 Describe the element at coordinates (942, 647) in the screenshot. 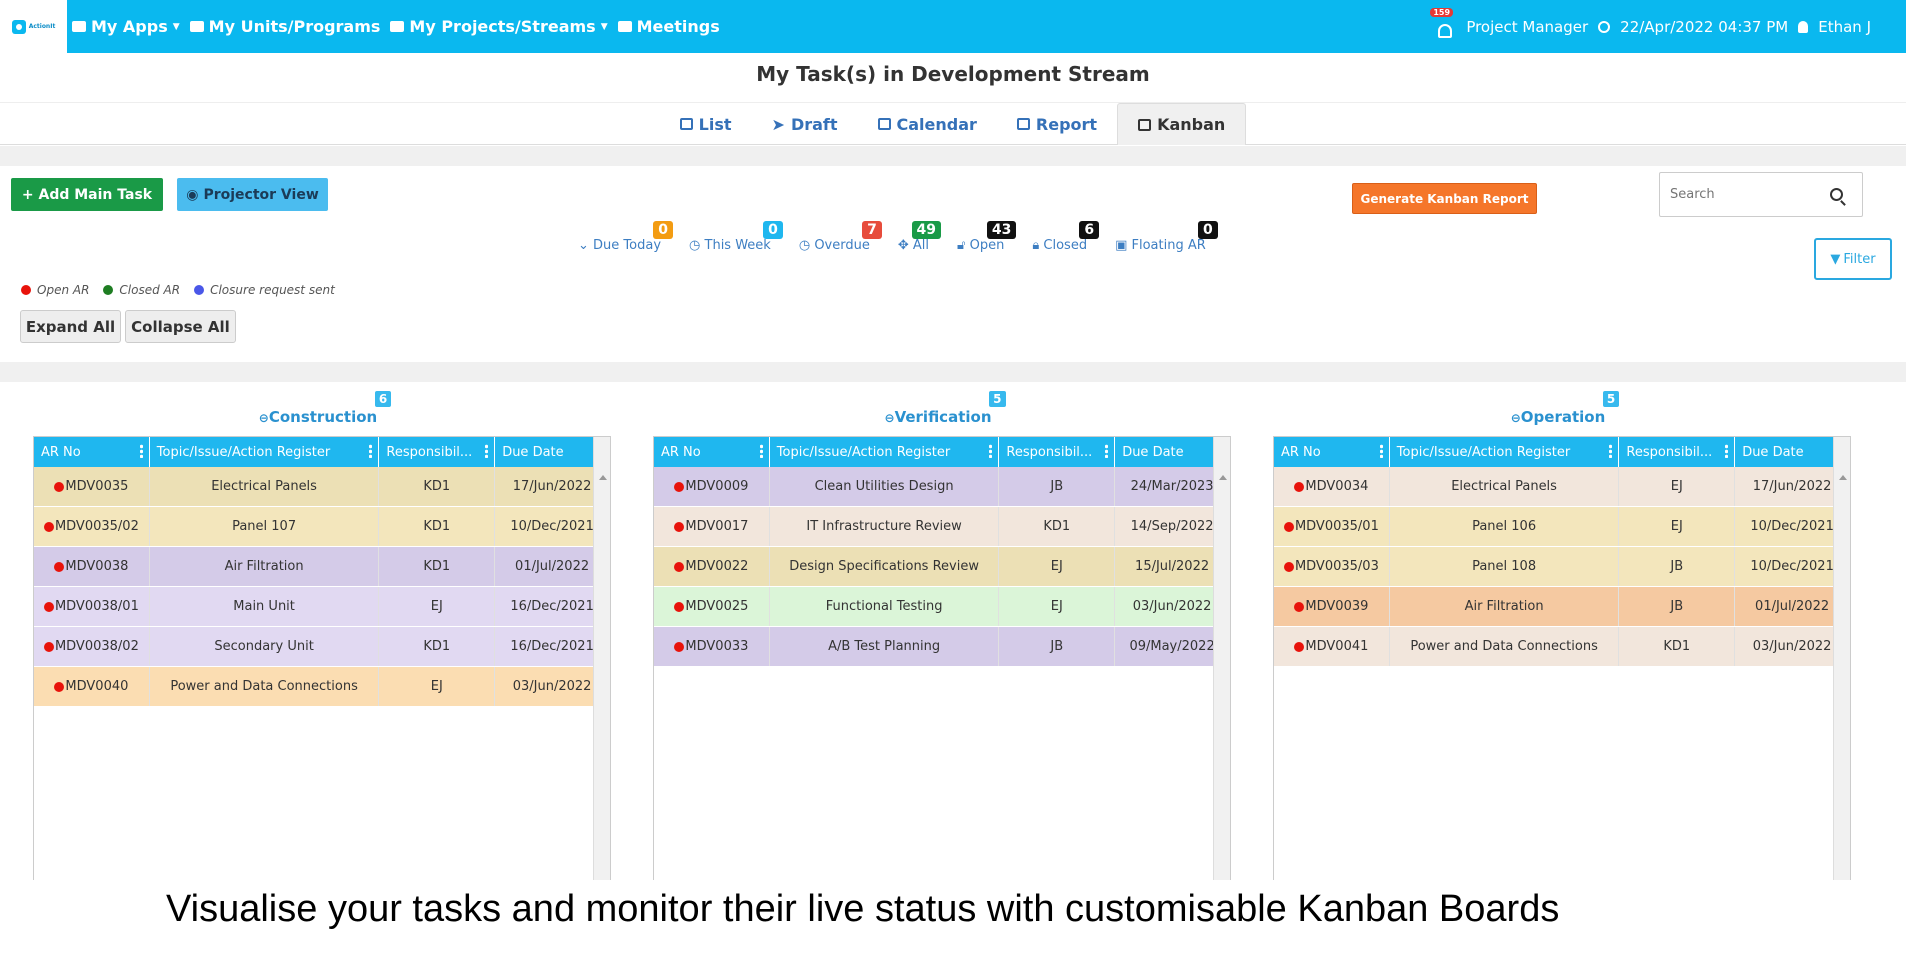

I see `table-row: MDV0033 A/B Test Planning JB 09/May/2022` at that location.